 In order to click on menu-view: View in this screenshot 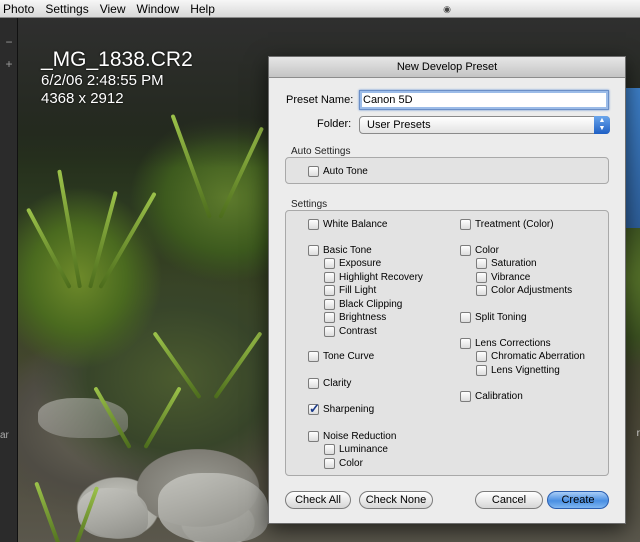, I will do `click(114, 9)`.